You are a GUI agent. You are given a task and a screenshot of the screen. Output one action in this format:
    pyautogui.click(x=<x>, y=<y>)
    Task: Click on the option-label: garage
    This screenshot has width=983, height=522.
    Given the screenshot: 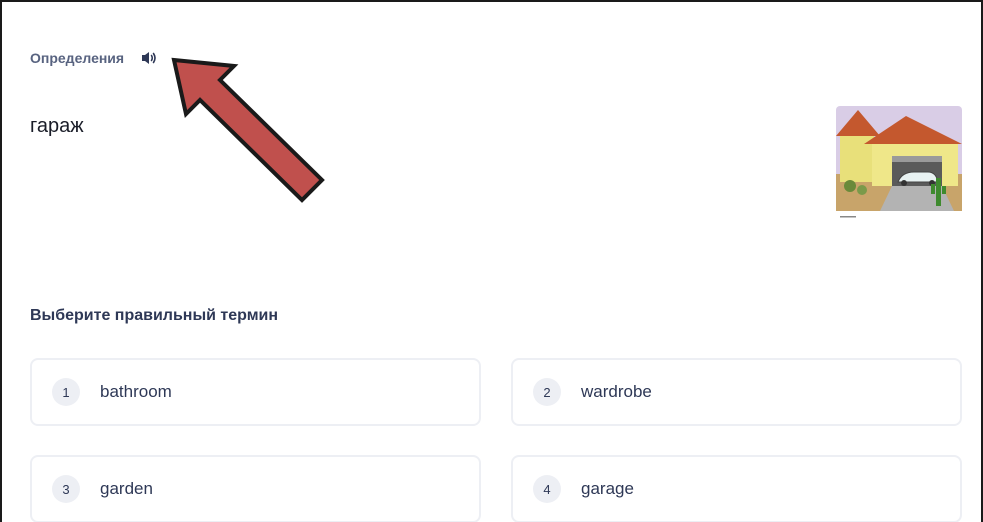 What is the action you would take?
    pyautogui.click(x=607, y=488)
    